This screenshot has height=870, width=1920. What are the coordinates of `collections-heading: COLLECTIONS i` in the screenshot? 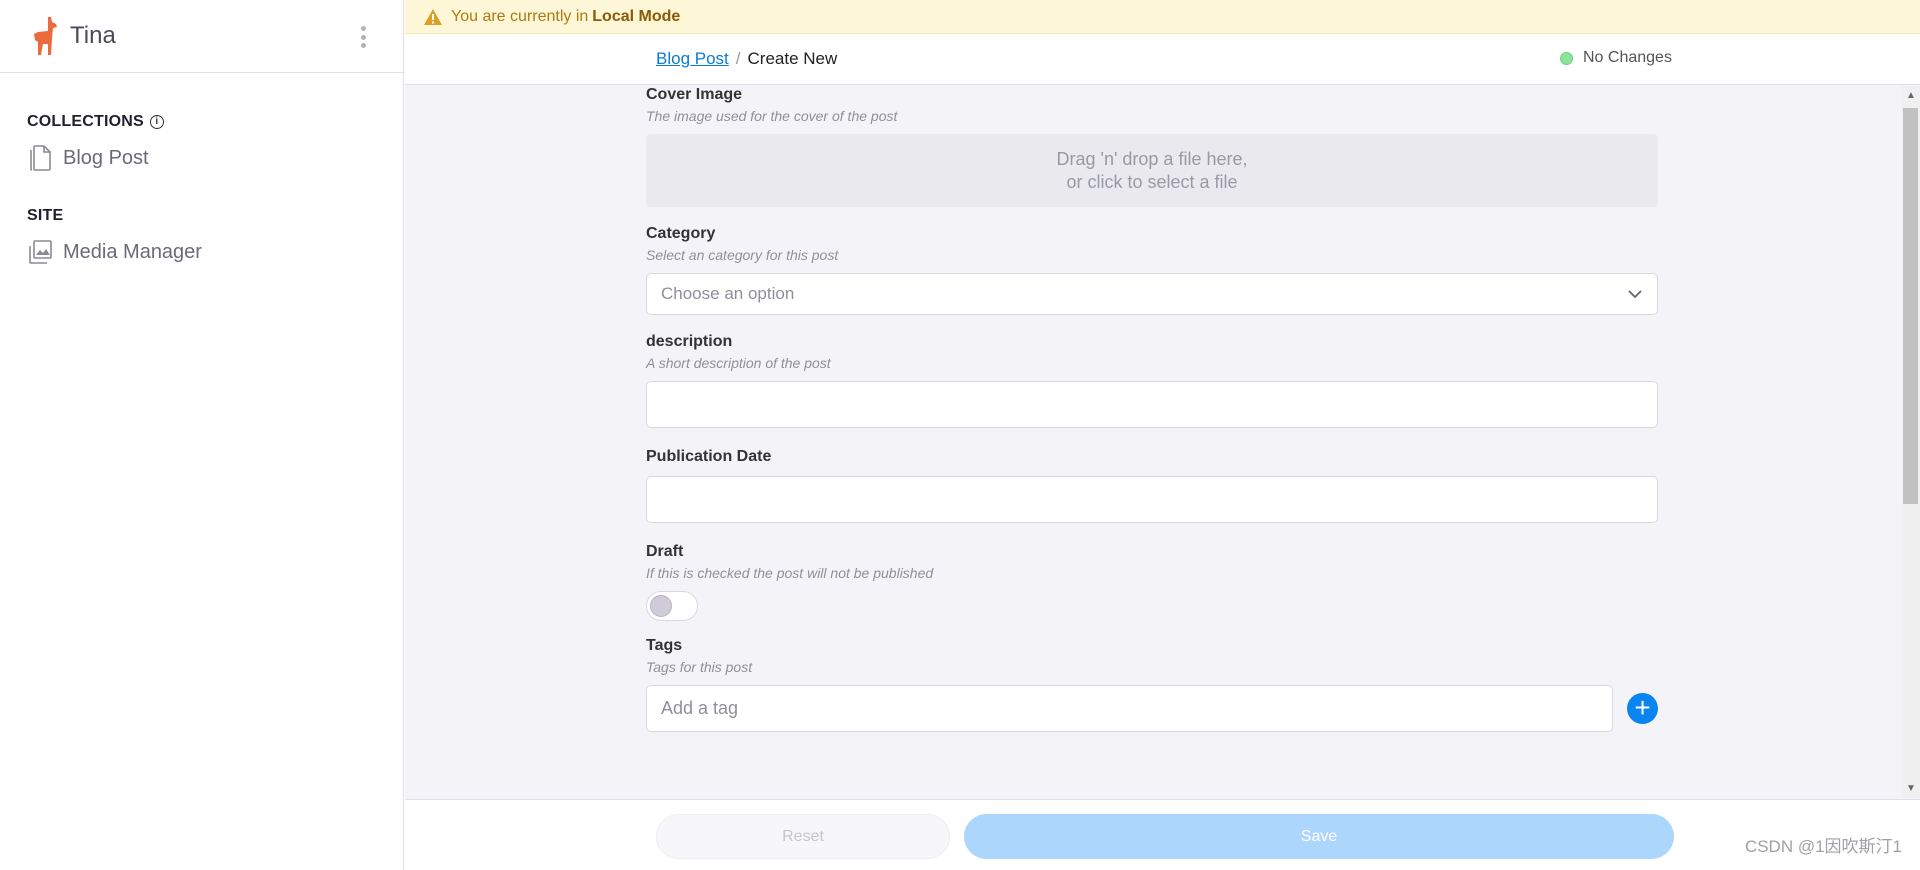 It's located at (215, 122).